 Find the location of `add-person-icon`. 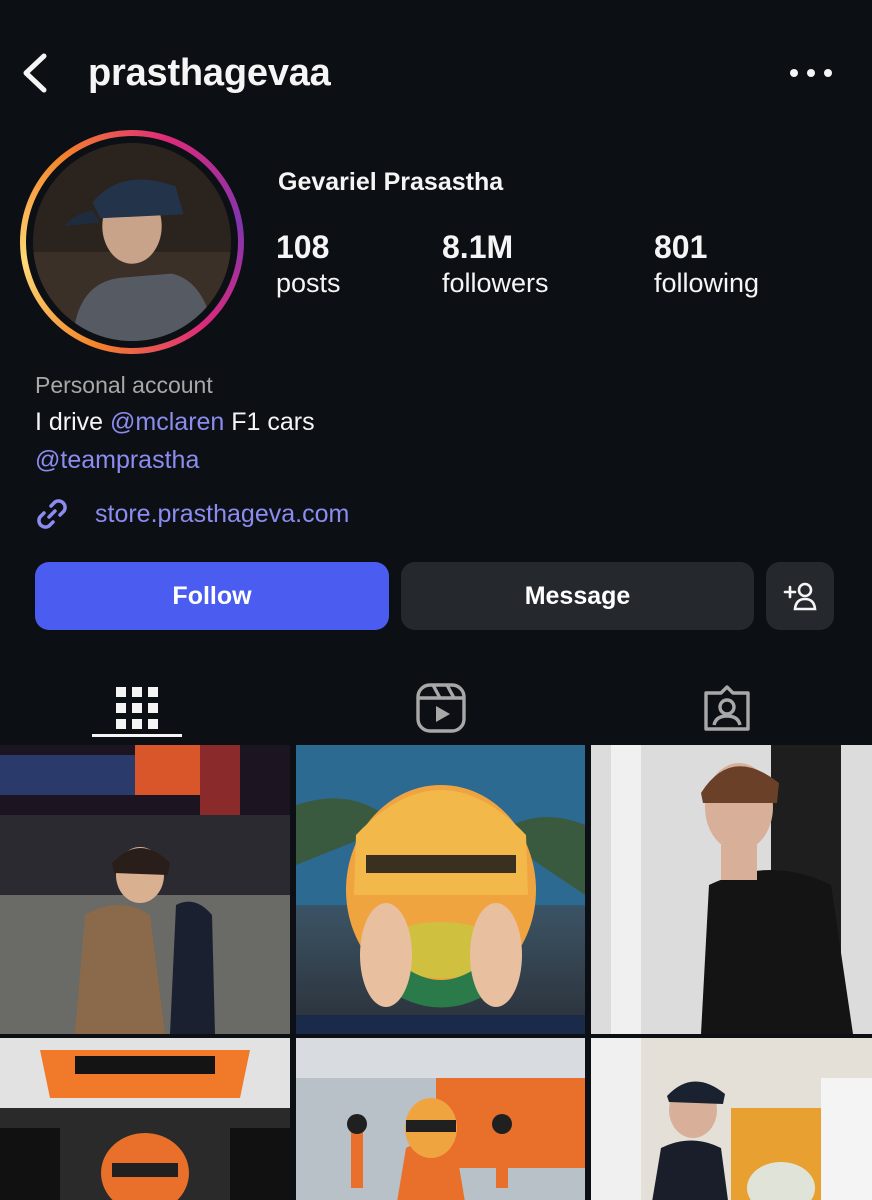

add-person-icon is located at coordinates (800, 596).